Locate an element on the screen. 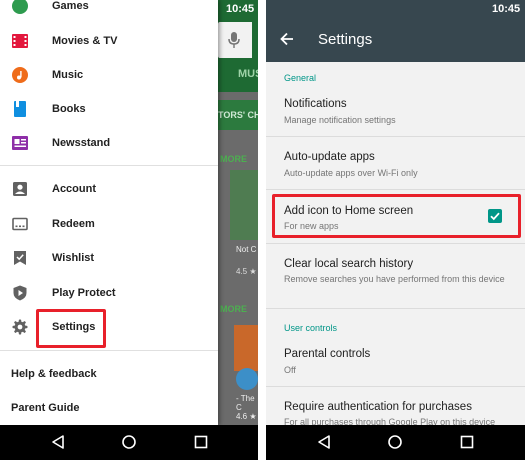 The height and width of the screenshot is (460, 525). drawer-item-settings: Settings is located at coordinates (109, 327).